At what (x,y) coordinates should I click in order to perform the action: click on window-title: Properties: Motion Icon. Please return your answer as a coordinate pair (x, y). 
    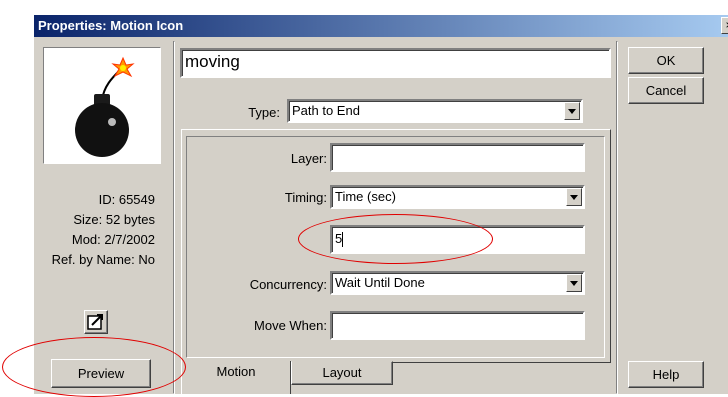
    Looking at the image, I should click on (111, 25).